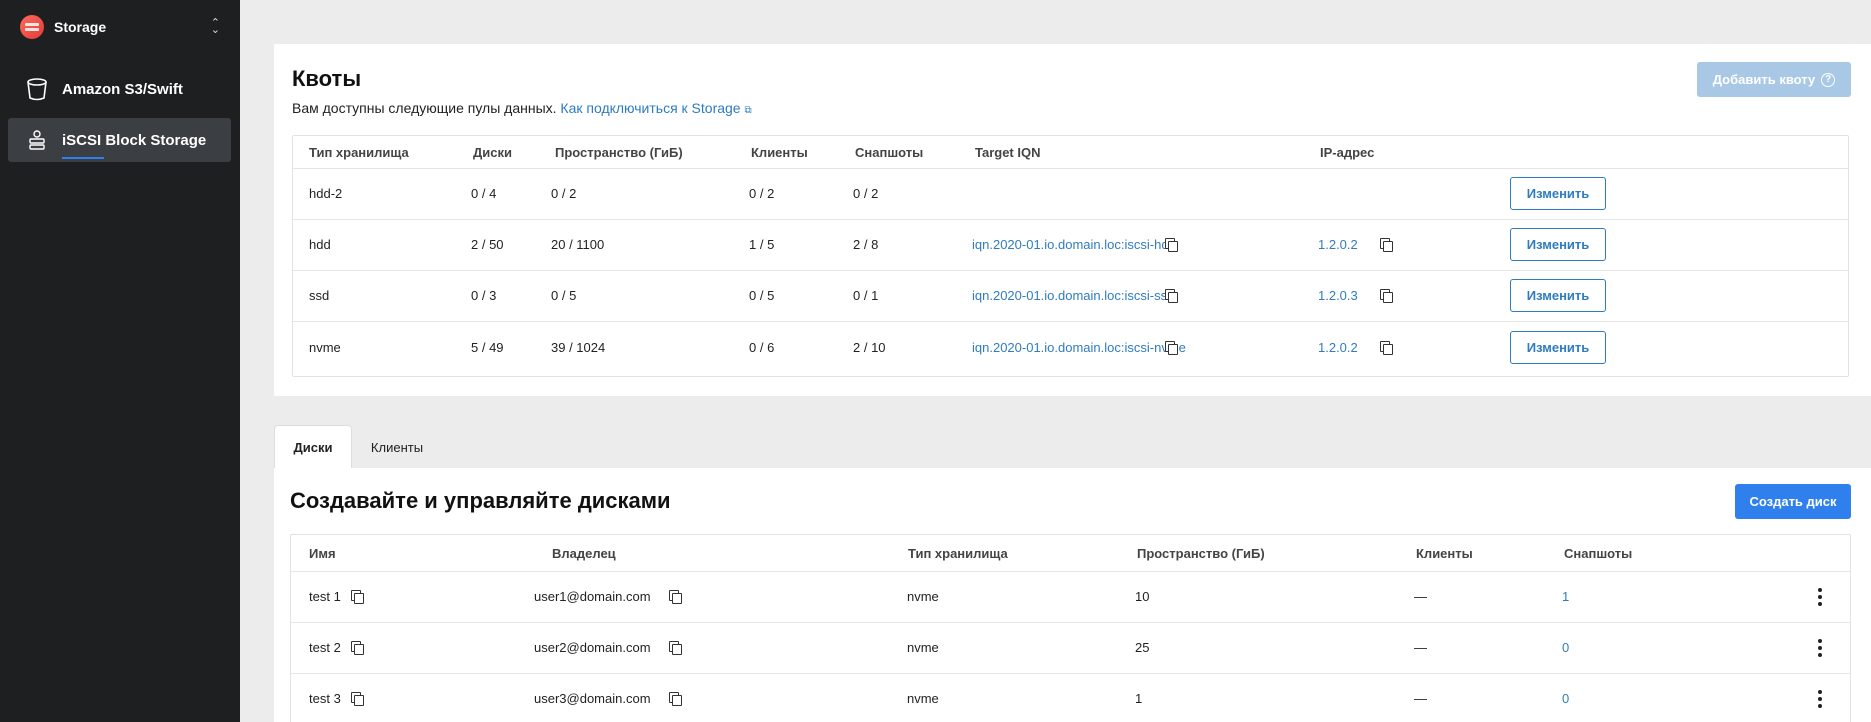 The width and height of the screenshot is (1871, 722). What do you see at coordinates (1774, 79) in the screenshot?
I see `add-quota-button: Добавить квоту ?` at bounding box center [1774, 79].